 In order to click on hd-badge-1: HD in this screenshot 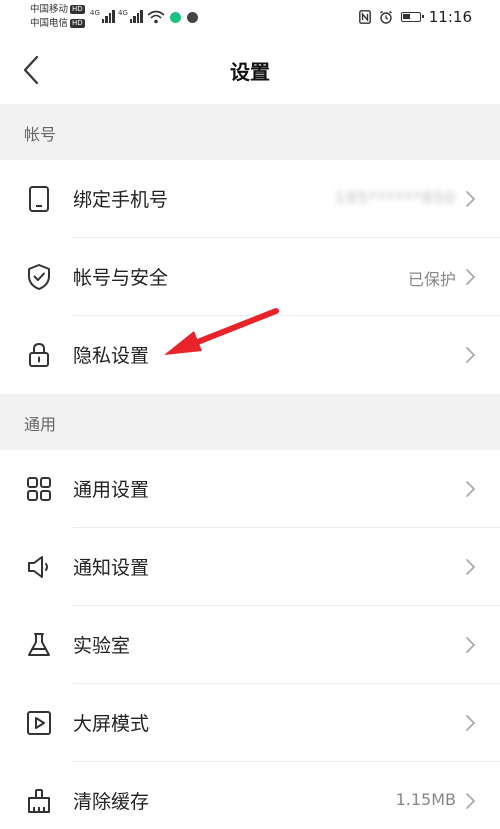, I will do `click(77, 9)`.